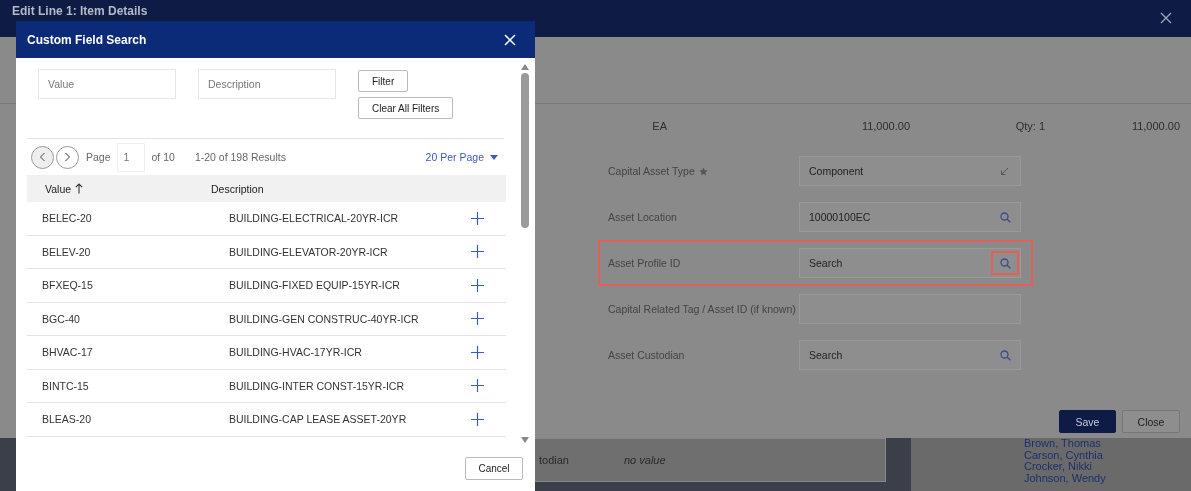  What do you see at coordinates (67, 419) in the screenshot?
I see `table-cell-text: BLEAS-20` at bounding box center [67, 419].